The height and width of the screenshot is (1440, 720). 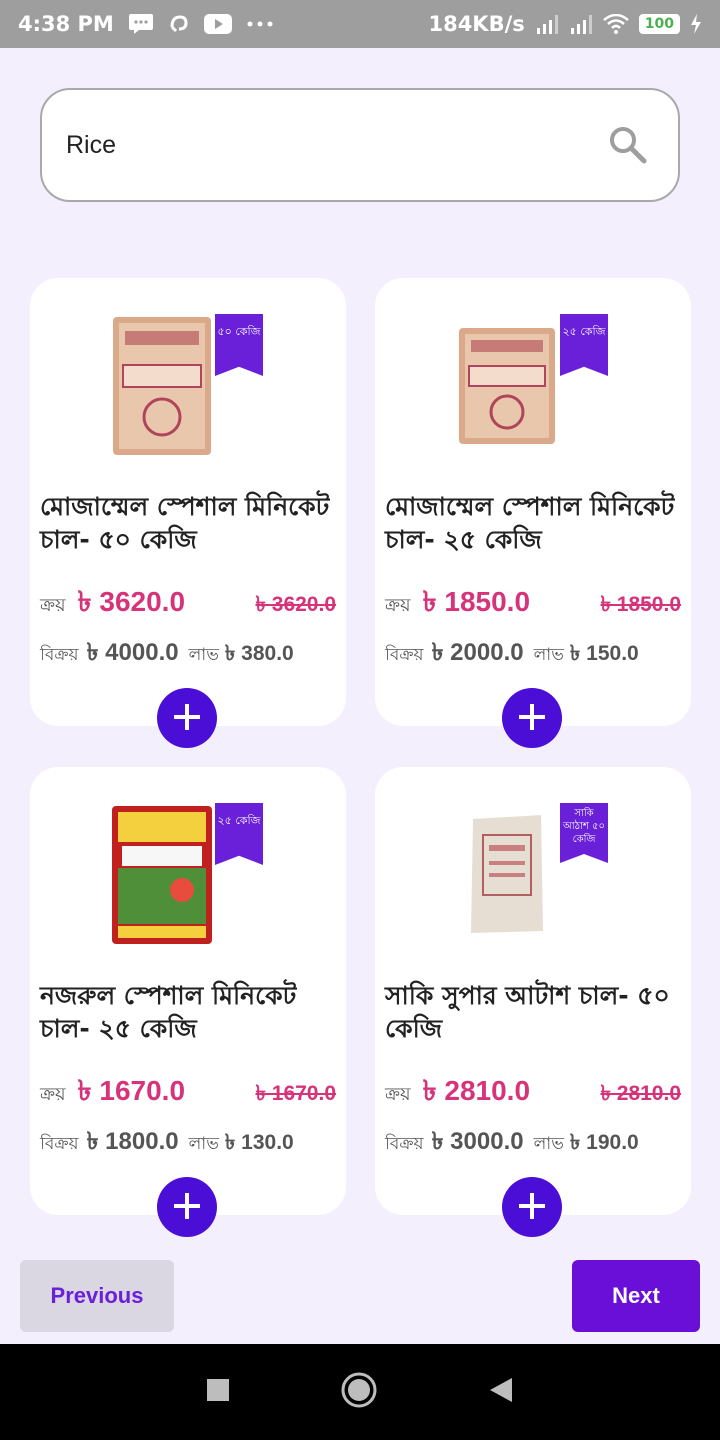 I want to click on sell-row: বিক্রয় ৳ 4000.0 লাভ ৳ 380.0, so click(x=188, y=654).